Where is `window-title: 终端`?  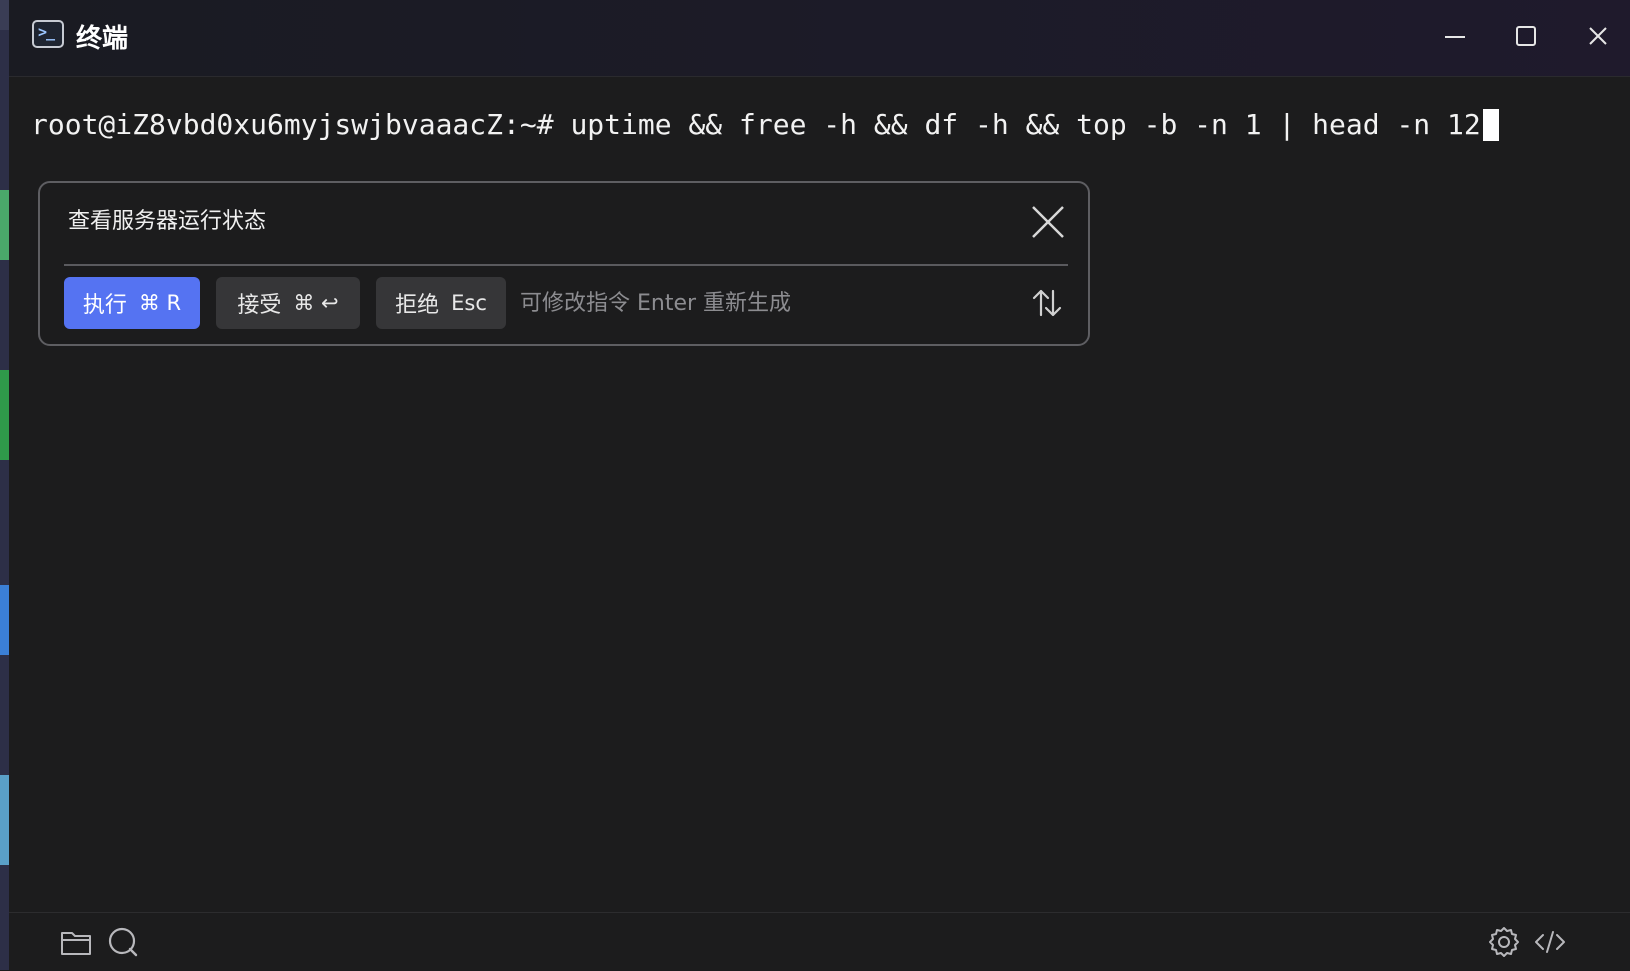
window-title: 终端 is located at coordinates (102, 39).